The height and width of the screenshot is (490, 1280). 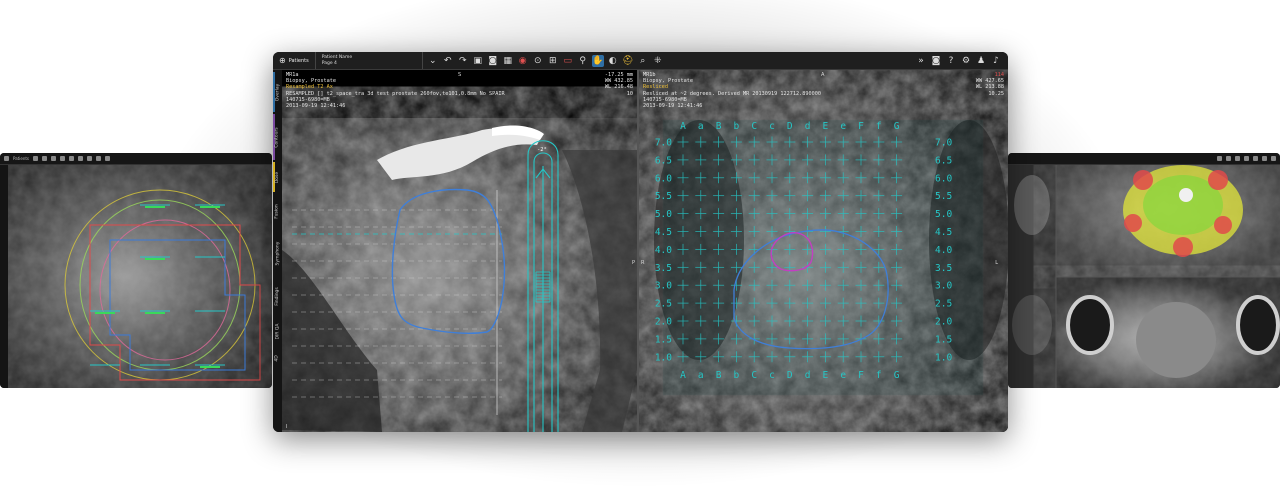 I want to click on left-preview-toolbar: Patients, so click(x=136, y=159).